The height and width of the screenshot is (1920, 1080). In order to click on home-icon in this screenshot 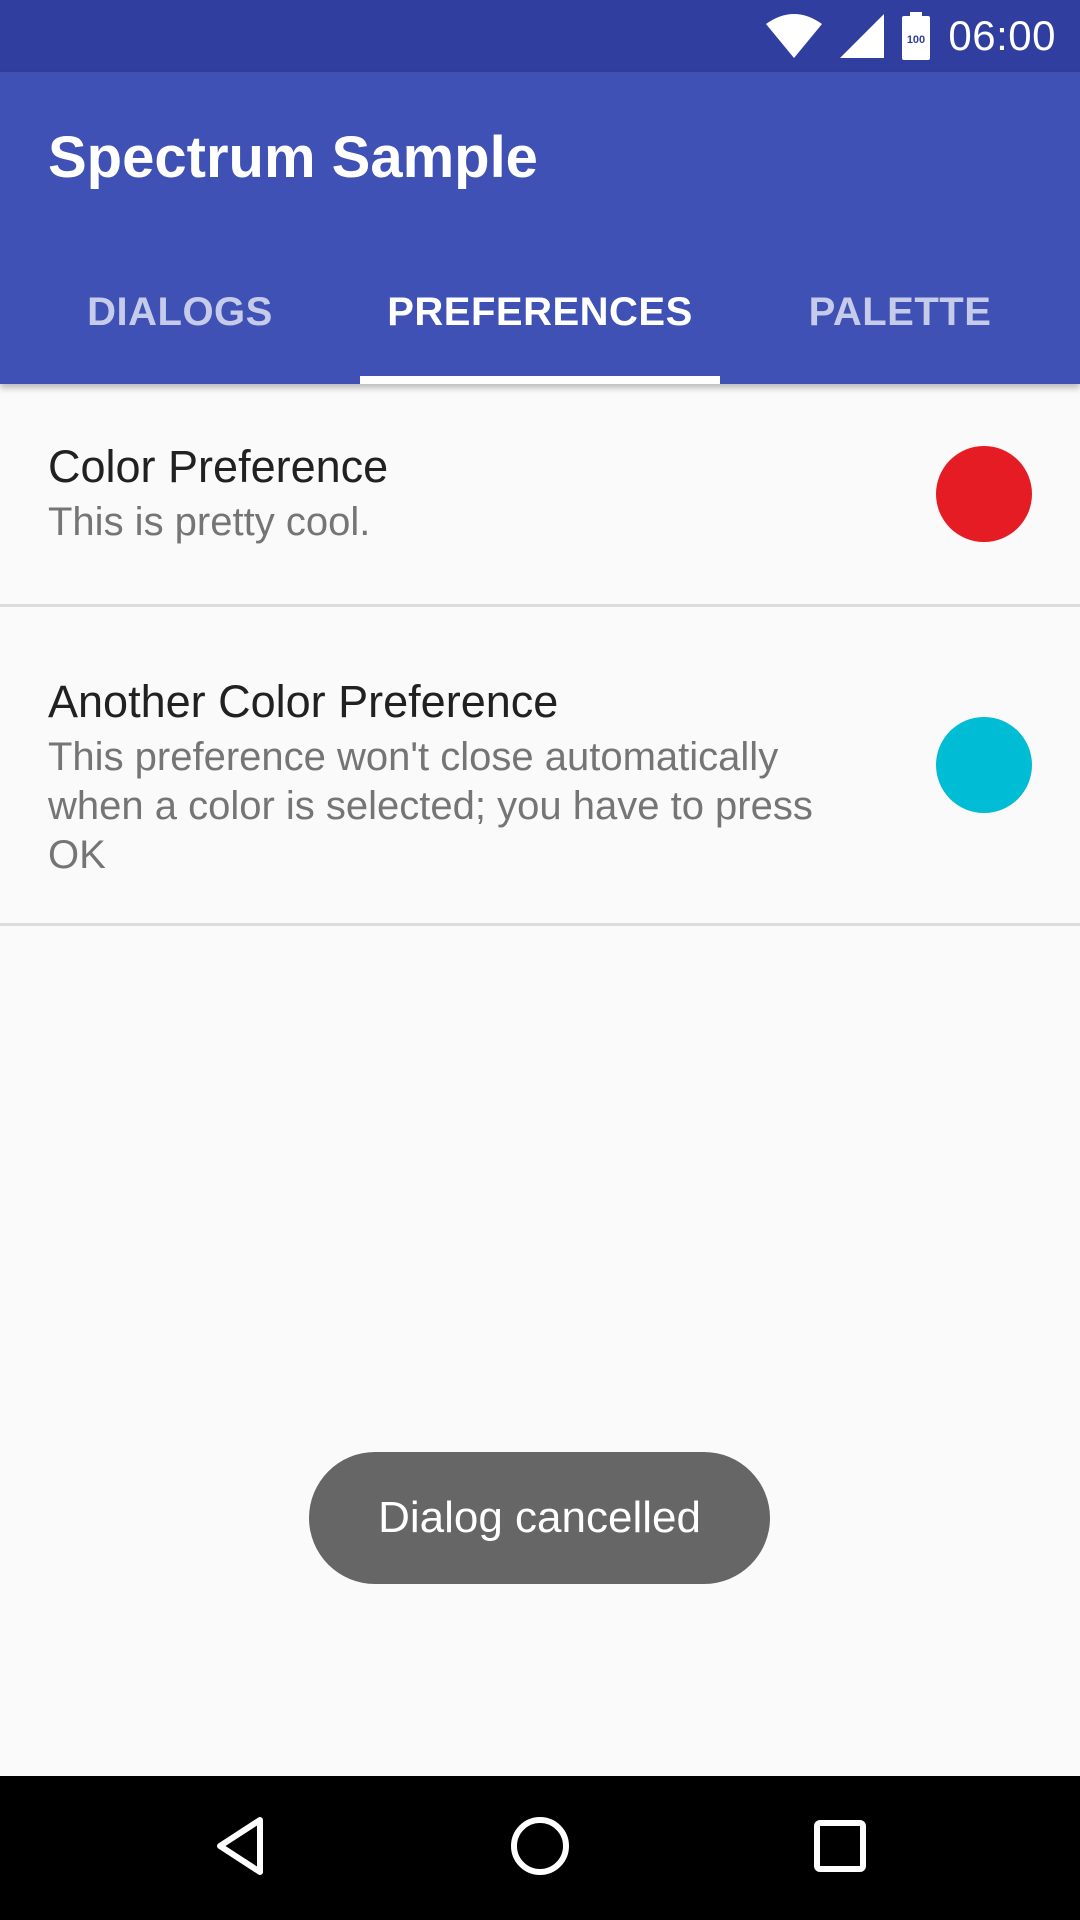, I will do `click(540, 1848)`.